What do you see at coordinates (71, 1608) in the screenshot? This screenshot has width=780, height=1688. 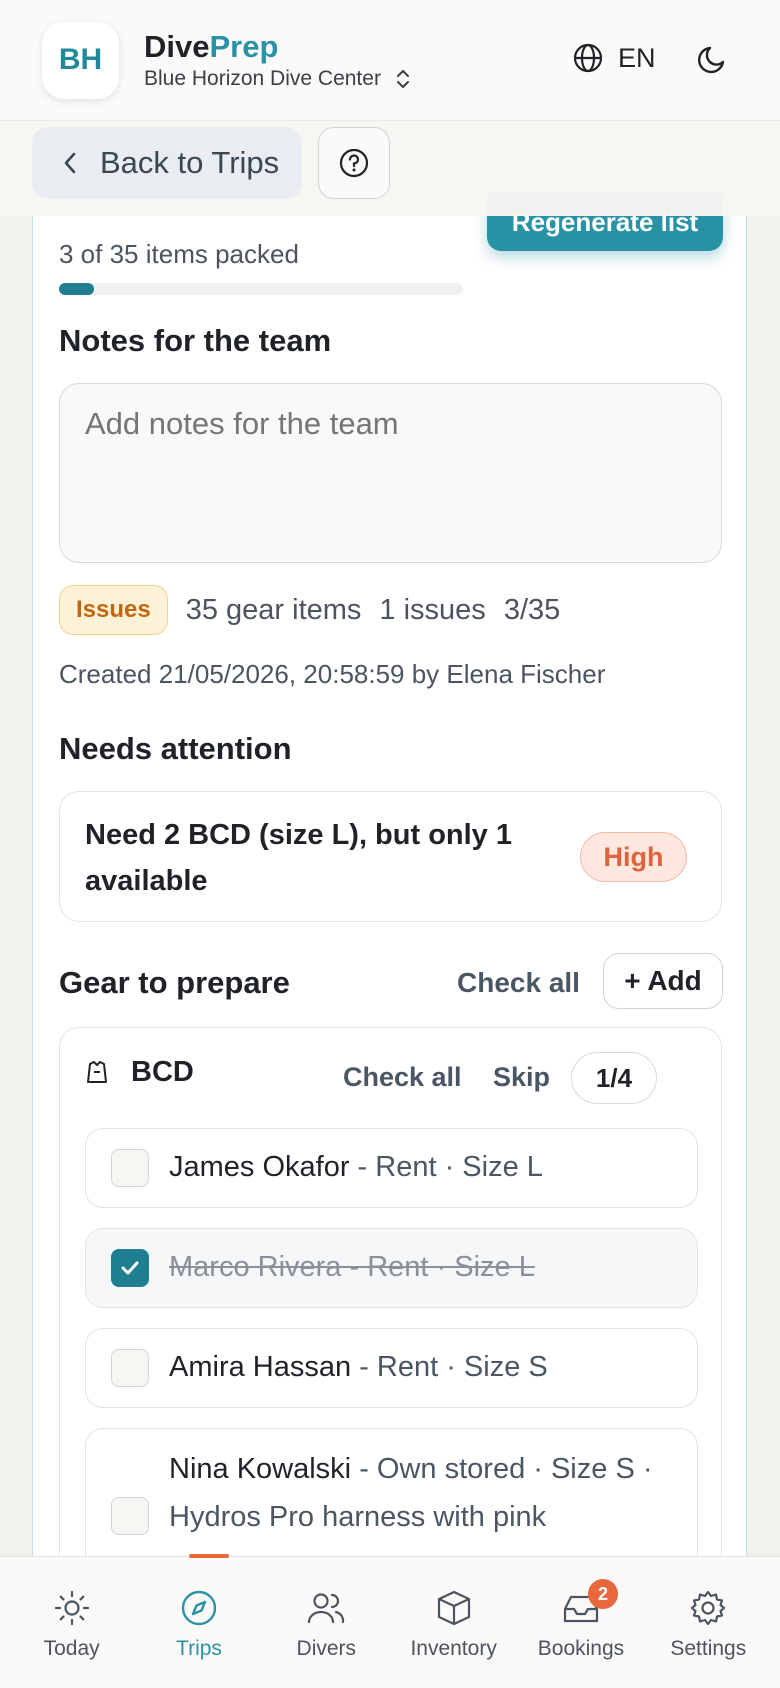 I see `sun-icon` at bounding box center [71, 1608].